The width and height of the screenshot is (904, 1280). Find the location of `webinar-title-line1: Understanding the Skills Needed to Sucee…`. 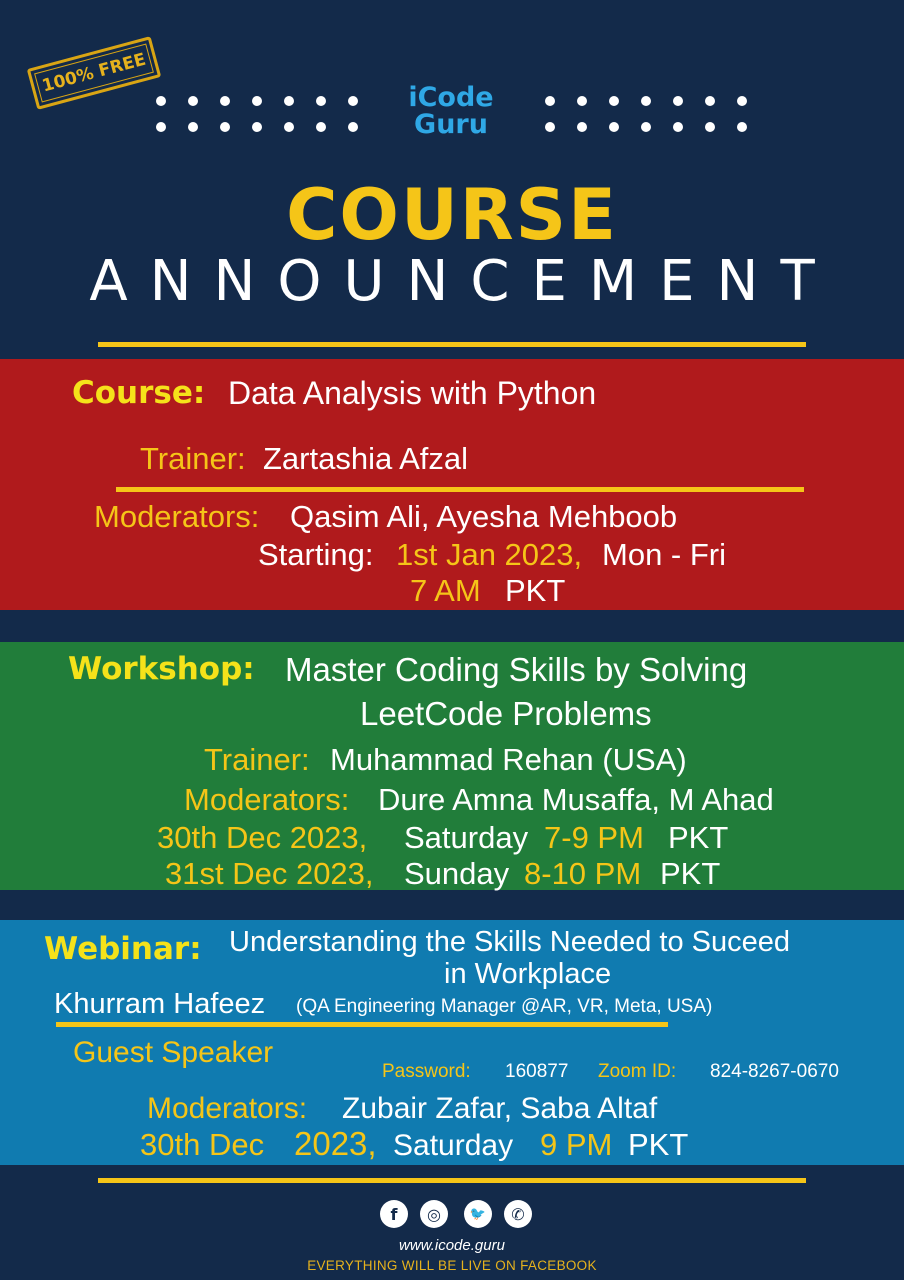

webinar-title-line1: Understanding the Skills Needed to Sucee… is located at coordinates (510, 942).